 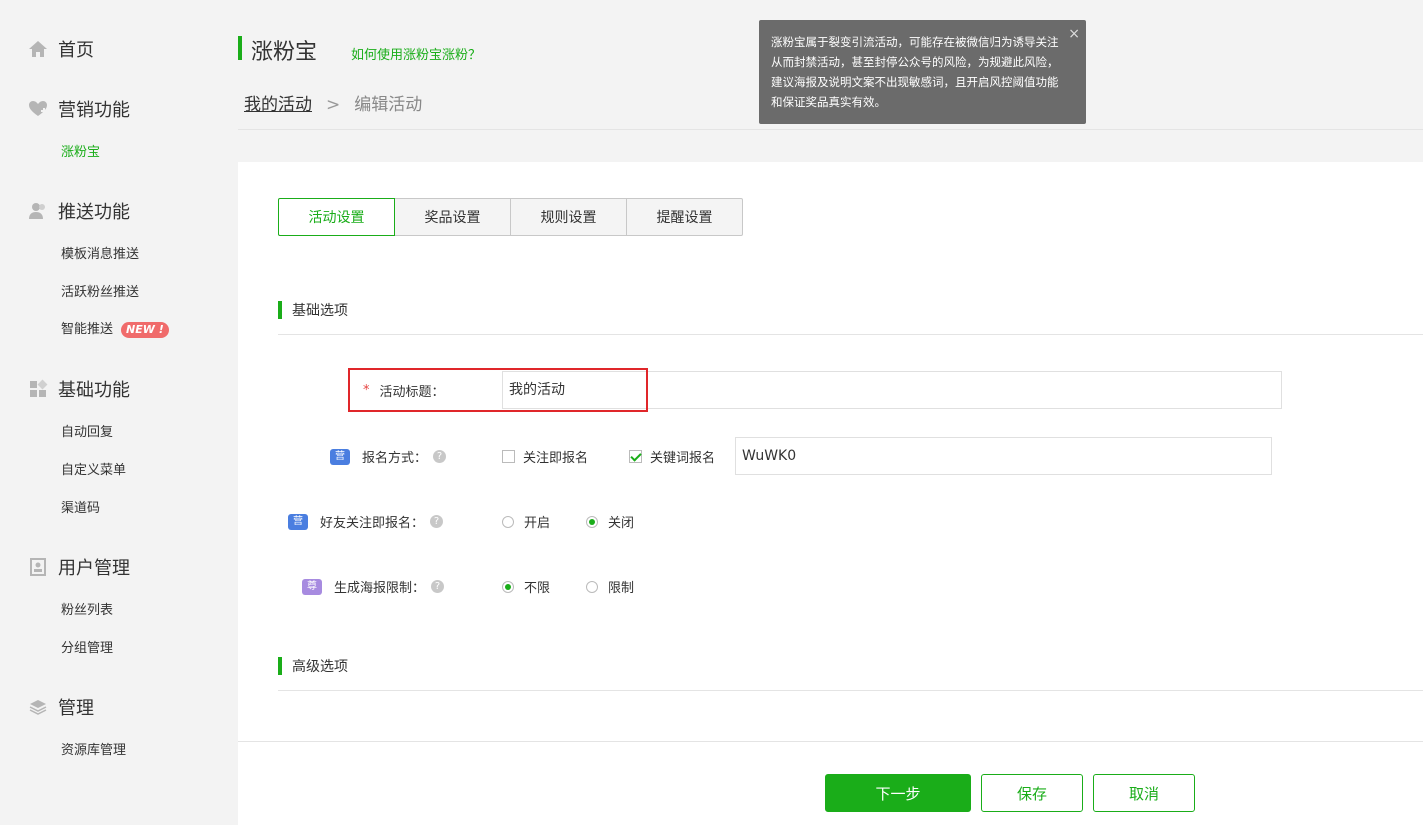 What do you see at coordinates (87, 608) in the screenshot?
I see `sidebar-item-fans-list: 粉丝列表` at bounding box center [87, 608].